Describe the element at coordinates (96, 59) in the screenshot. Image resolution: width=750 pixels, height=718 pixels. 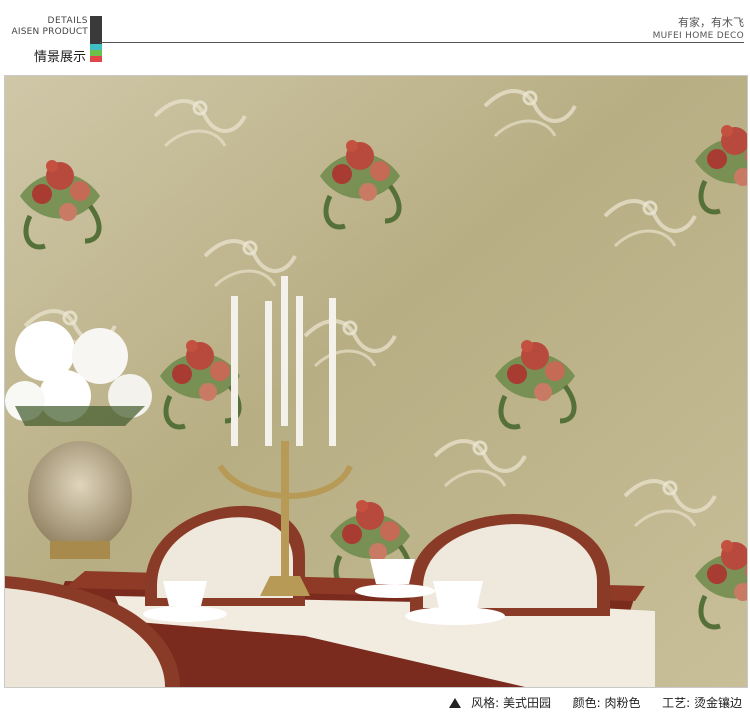
I see `bar-red` at that location.